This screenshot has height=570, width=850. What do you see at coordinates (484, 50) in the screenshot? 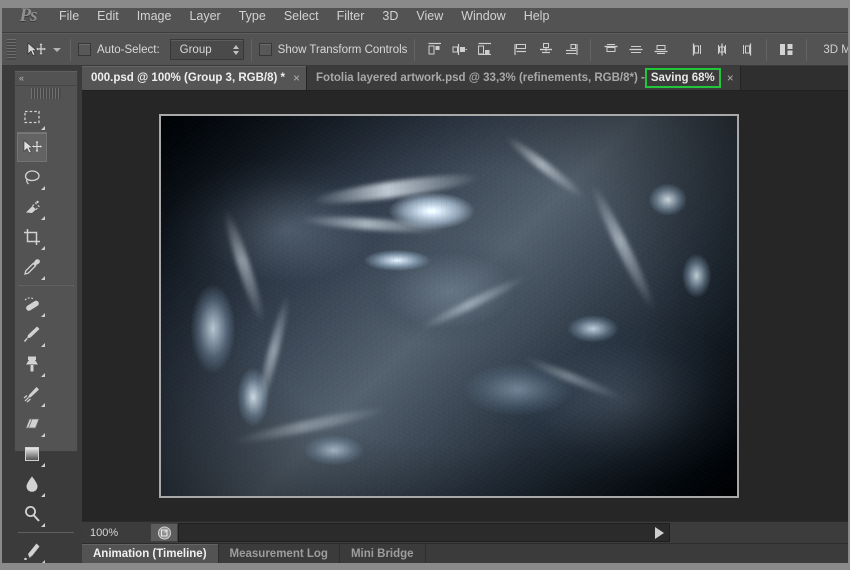
I see `align-right-edges-button` at bounding box center [484, 50].